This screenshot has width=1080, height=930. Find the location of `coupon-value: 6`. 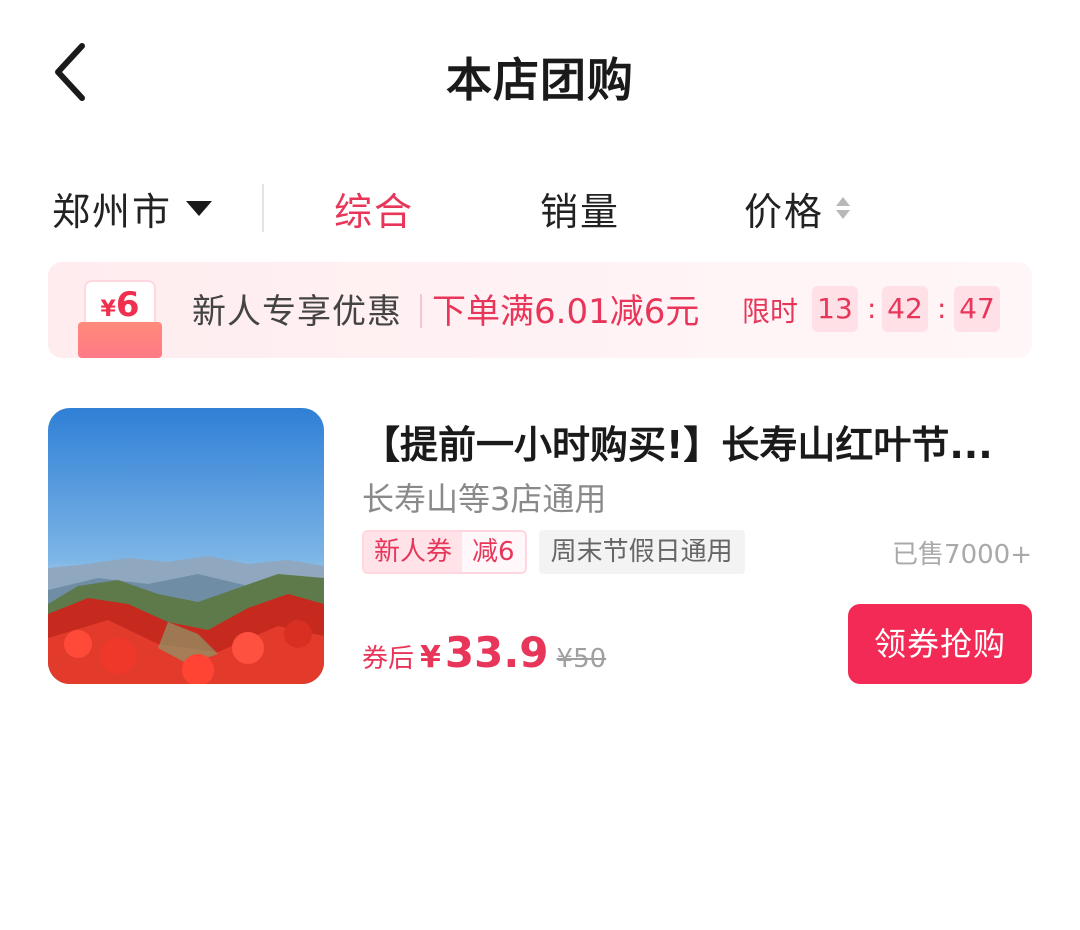

coupon-value: 6 is located at coordinates (127, 305).